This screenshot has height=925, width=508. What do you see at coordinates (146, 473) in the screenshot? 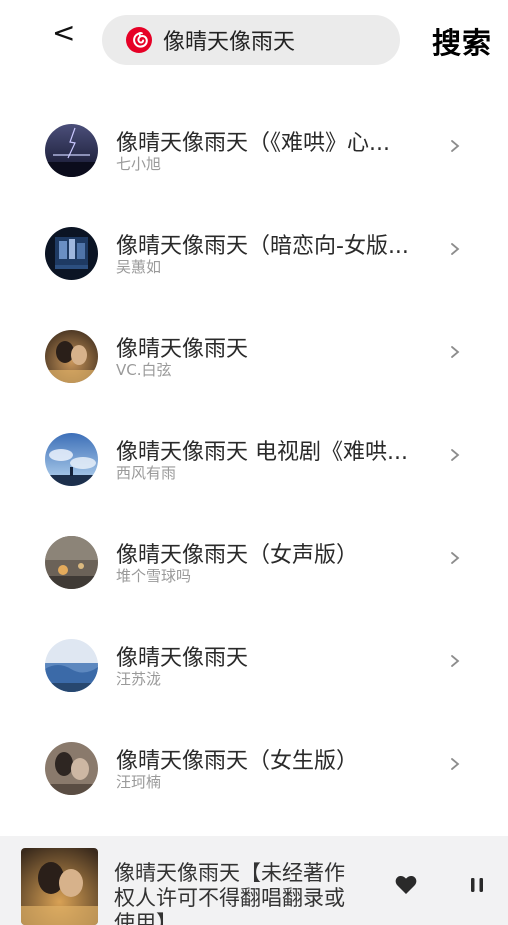
I see `song-artist: 西风有雨` at bounding box center [146, 473].